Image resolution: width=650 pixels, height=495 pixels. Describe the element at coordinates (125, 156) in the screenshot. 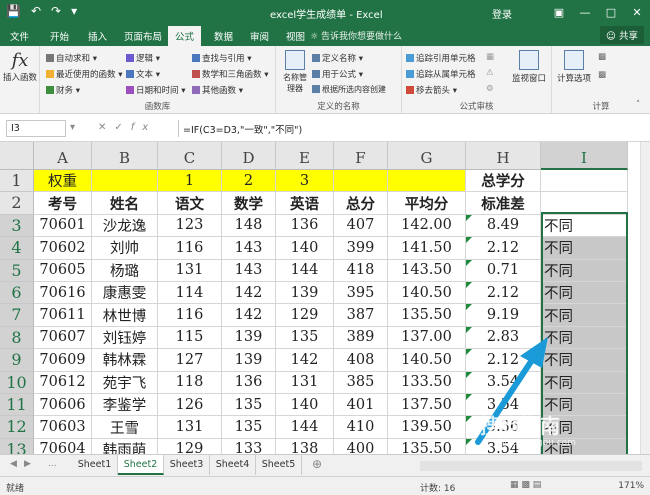

I see `column-header-b: B` at that location.